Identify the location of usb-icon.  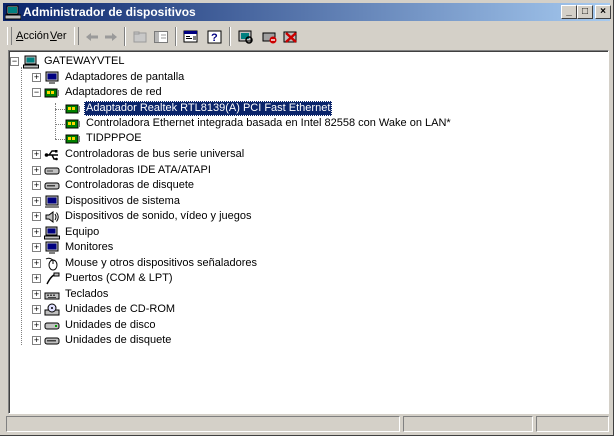
(52, 154).